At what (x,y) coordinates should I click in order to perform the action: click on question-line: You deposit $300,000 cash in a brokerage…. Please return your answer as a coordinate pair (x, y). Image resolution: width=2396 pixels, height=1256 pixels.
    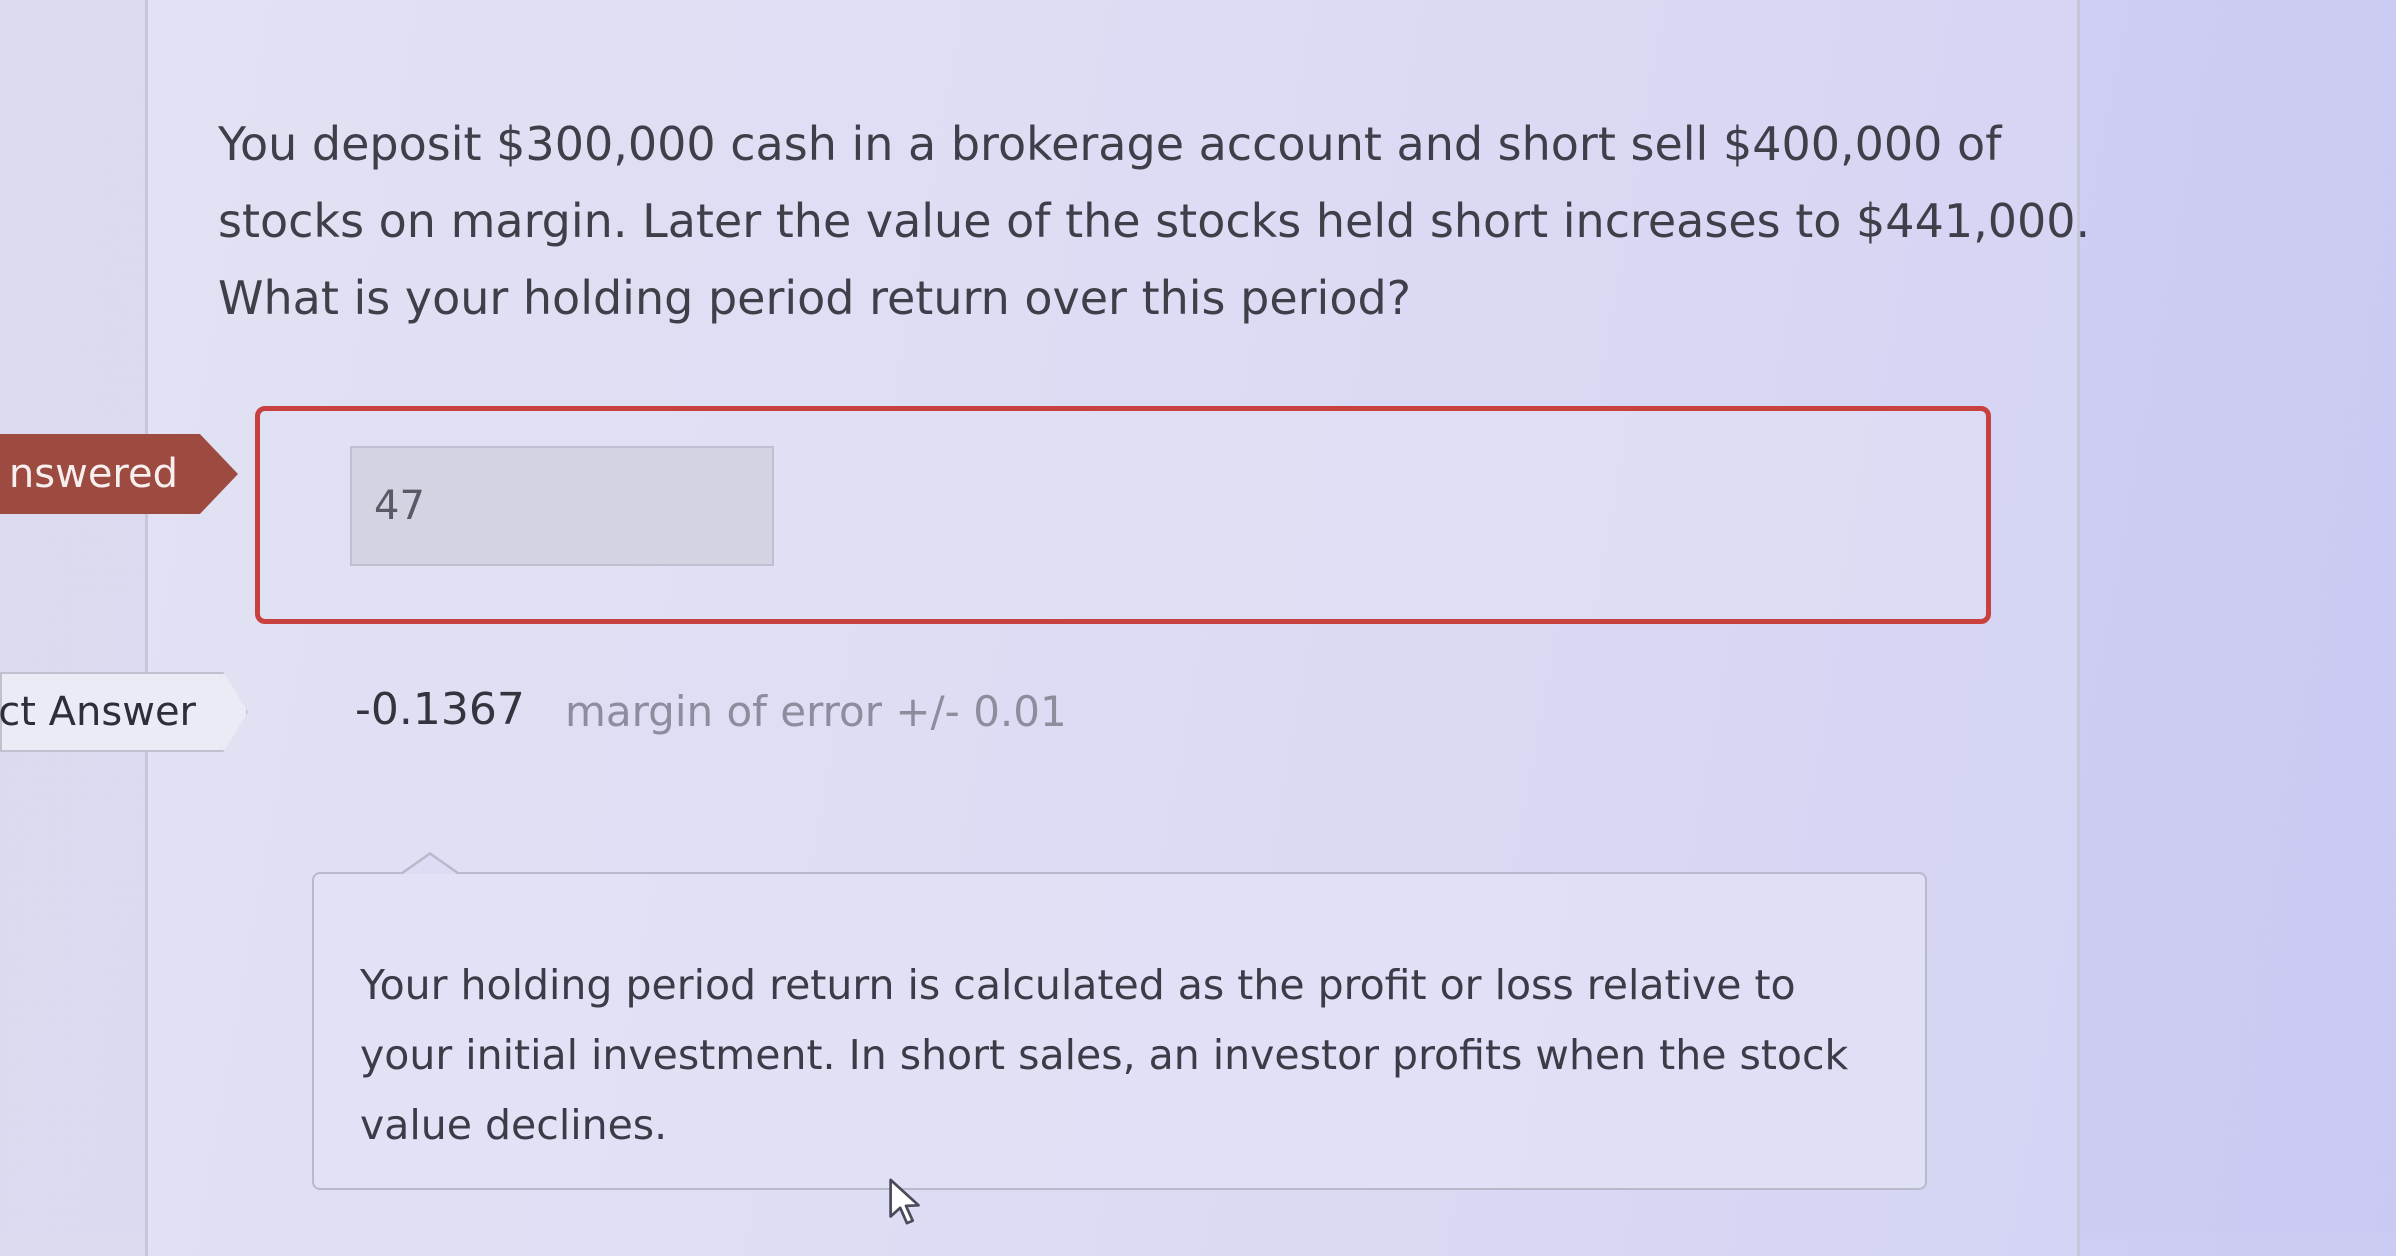
    Looking at the image, I should click on (1110, 144).